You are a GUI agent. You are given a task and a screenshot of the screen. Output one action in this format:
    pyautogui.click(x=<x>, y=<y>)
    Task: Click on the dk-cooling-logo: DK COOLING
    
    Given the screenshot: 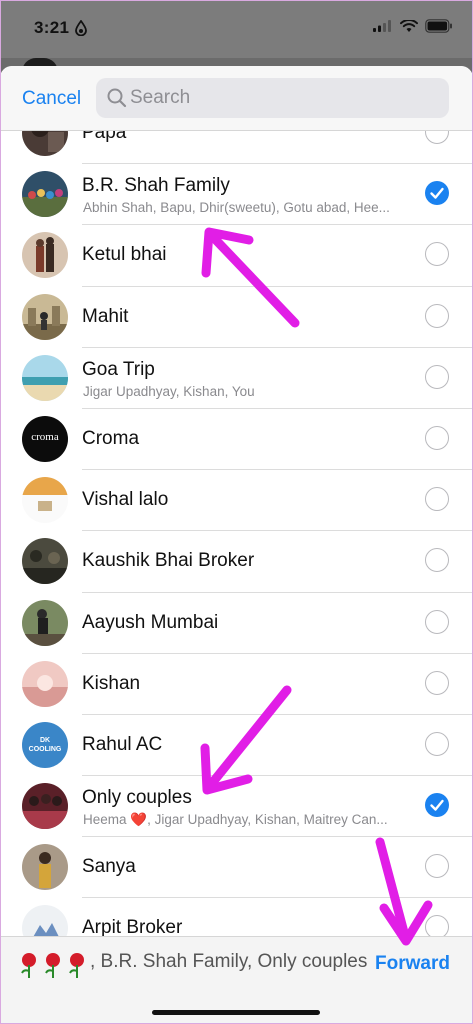 What is the action you would take?
    pyautogui.click(x=45, y=744)
    